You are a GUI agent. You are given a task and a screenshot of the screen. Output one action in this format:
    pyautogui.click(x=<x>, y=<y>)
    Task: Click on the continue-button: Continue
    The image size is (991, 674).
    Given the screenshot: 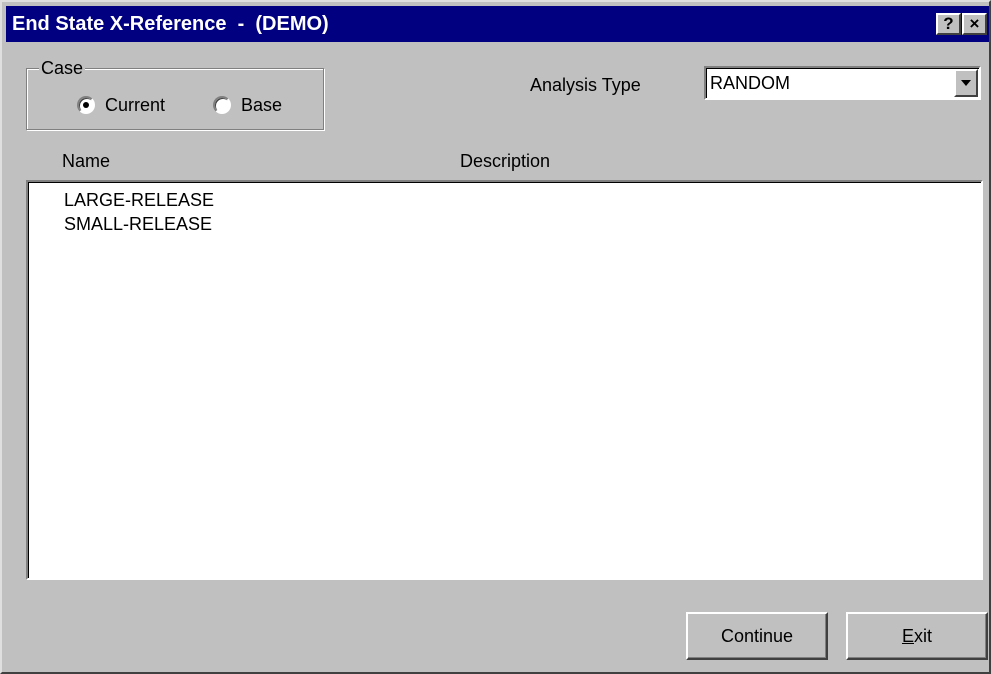 What is the action you would take?
    pyautogui.click(x=757, y=636)
    